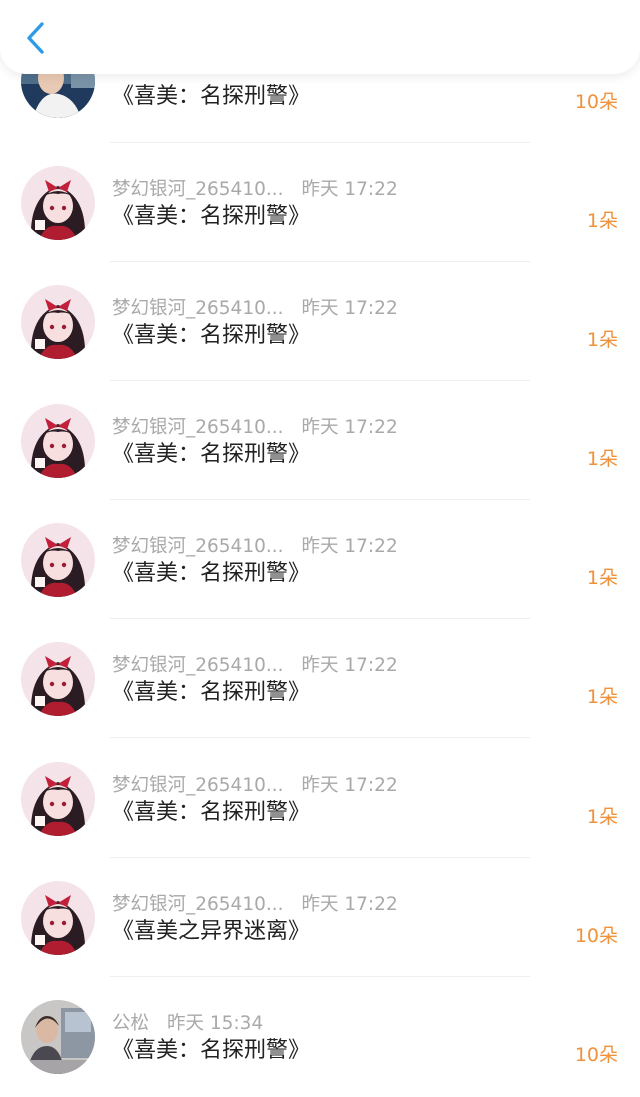 The image size is (640, 1097). What do you see at coordinates (320, 1048) in the screenshot?
I see `list-item: 公松 昨天 15:34 《喜美：名探刑警》 10朵` at bounding box center [320, 1048].